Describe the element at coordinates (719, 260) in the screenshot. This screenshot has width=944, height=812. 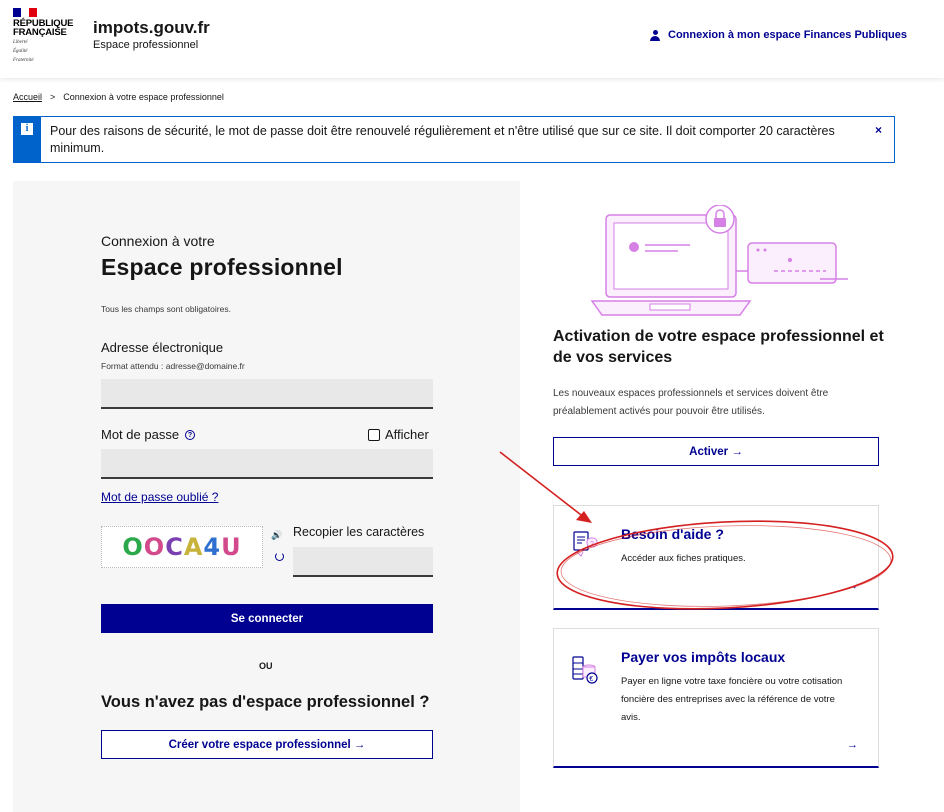
I see `laptop-lock-illustration` at that location.